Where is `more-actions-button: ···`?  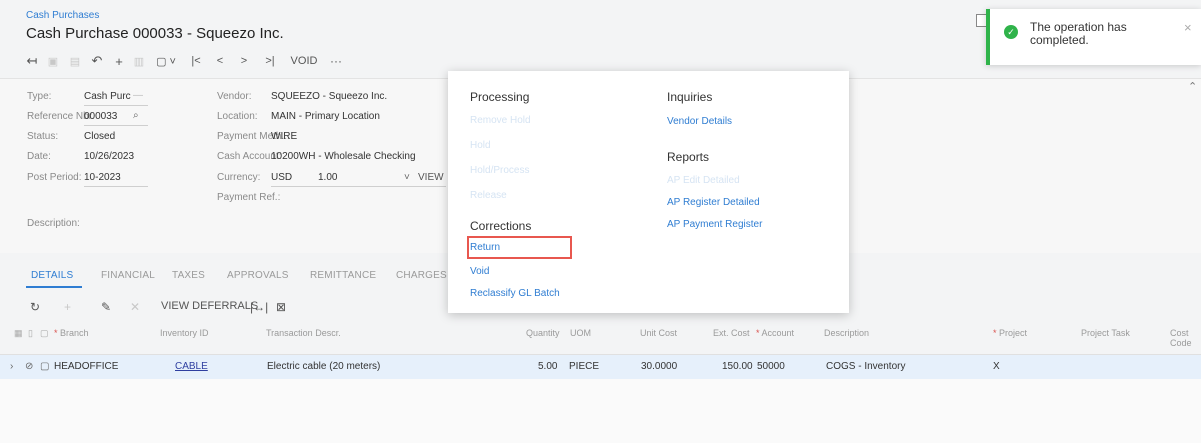
more-actions-button: ··· is located at coordinates (336, 61).